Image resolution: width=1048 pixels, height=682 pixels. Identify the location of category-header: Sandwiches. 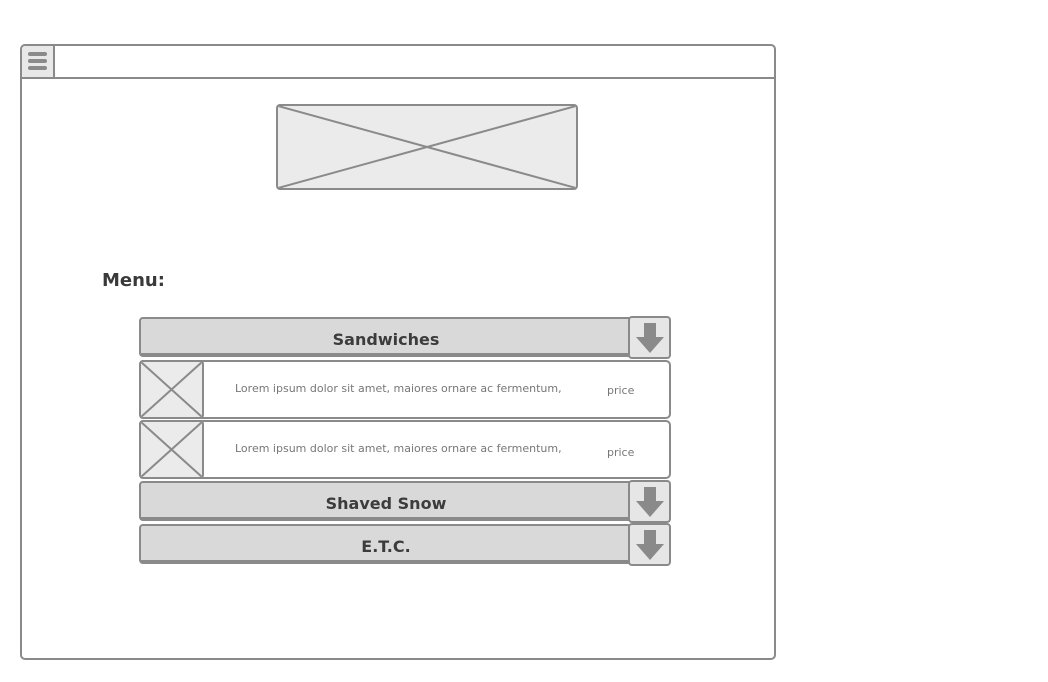
(386, 337).